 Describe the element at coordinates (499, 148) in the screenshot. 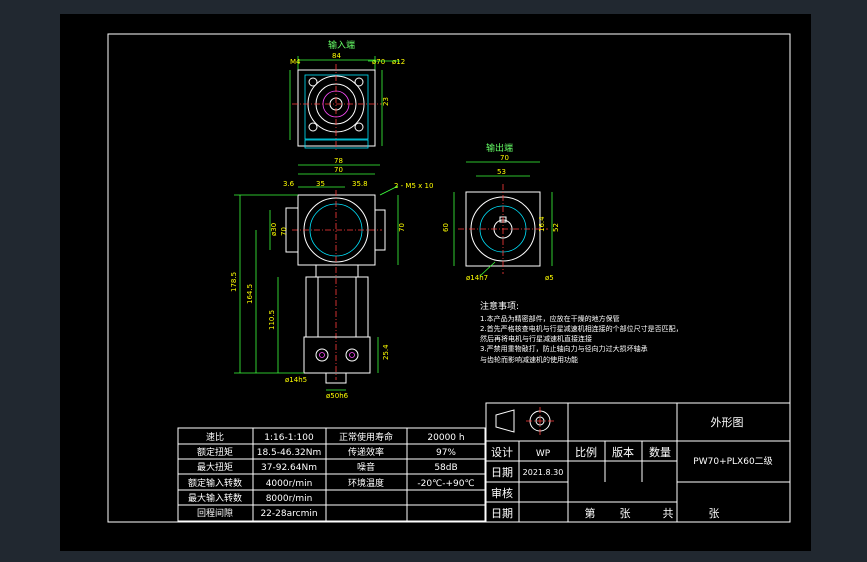

I see `output-view-title: 输出端` at that location.